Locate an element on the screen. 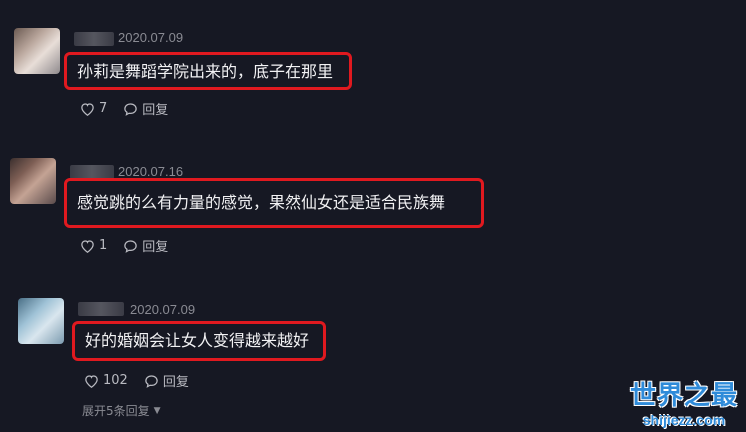  like-count: 7 is located at coordinates (103, 108).